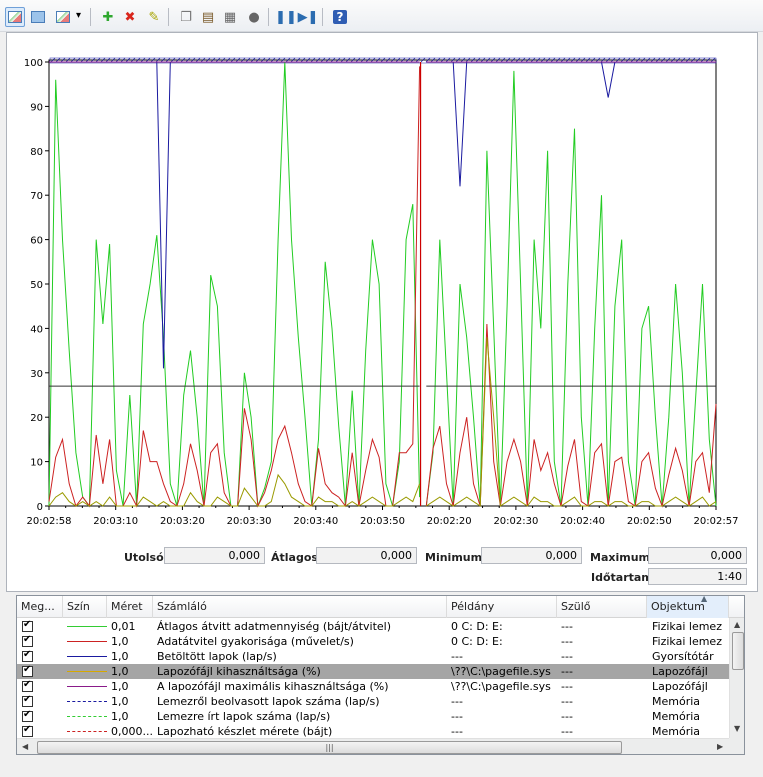 This screenshot has width=763, height=777. I want to click on freeze-display-button: ❚❚, so click(286, 17).